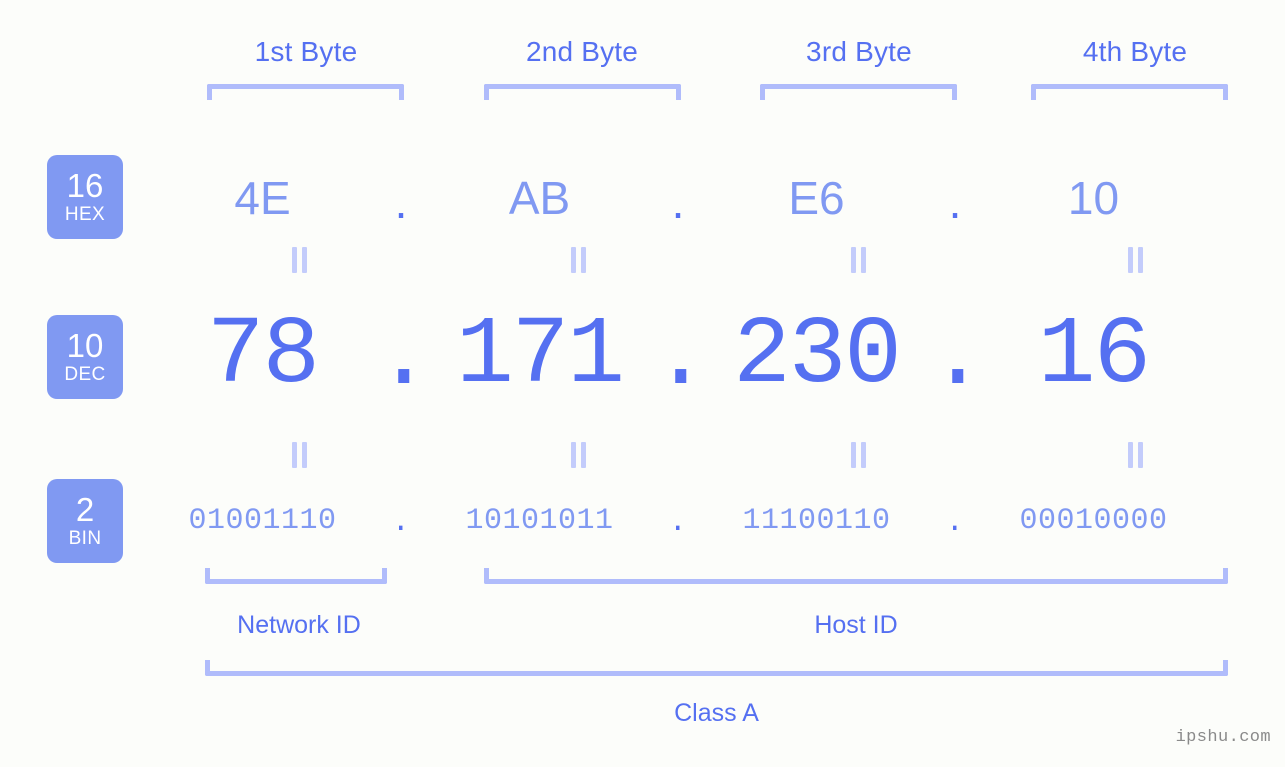  What do you see at coordinates (85, 214) in the screenshot?
I see `radix-badge-hex-name: HEX` at bounding box center [85, 214].